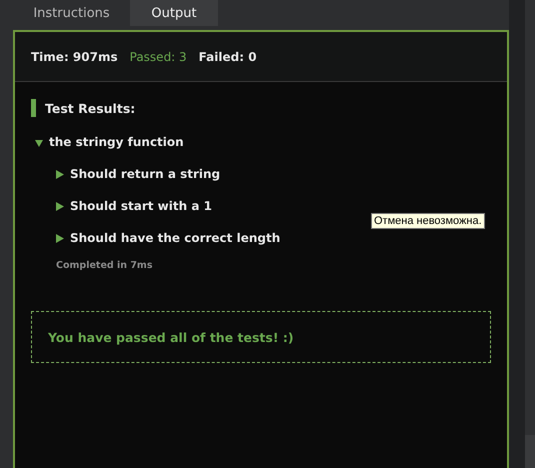 The height and width of the screenshot is (468, 535). What do you see at coordinates (158, 57) in the screenshot?
I see `passed-stat: Passed: 3` at bounding box center [158, 57].